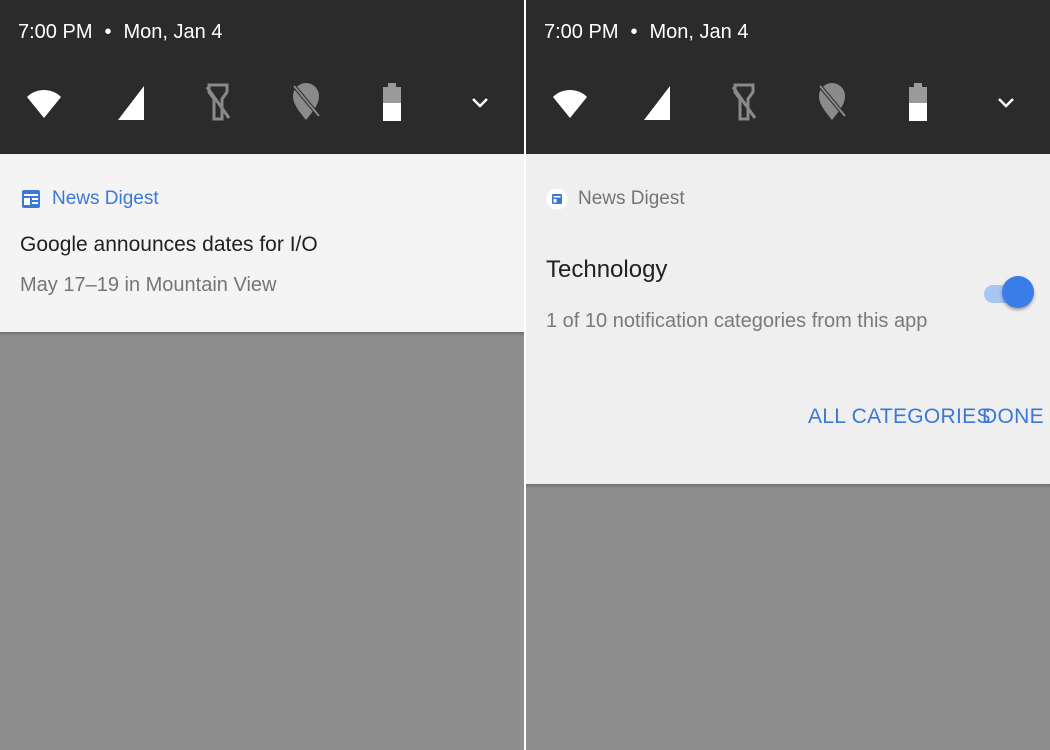 This screenshot has height=750, width=1050. I want to click on settings-app-row: News Digest, so click(615, 199).